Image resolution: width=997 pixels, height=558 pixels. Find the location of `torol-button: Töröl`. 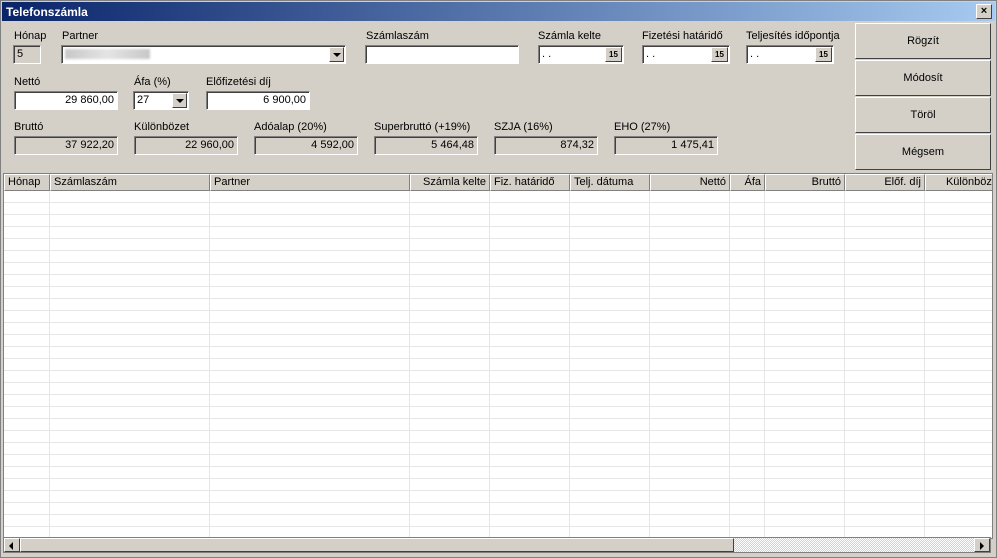

torol-button: Töröl is located at coordinates (923, 115).